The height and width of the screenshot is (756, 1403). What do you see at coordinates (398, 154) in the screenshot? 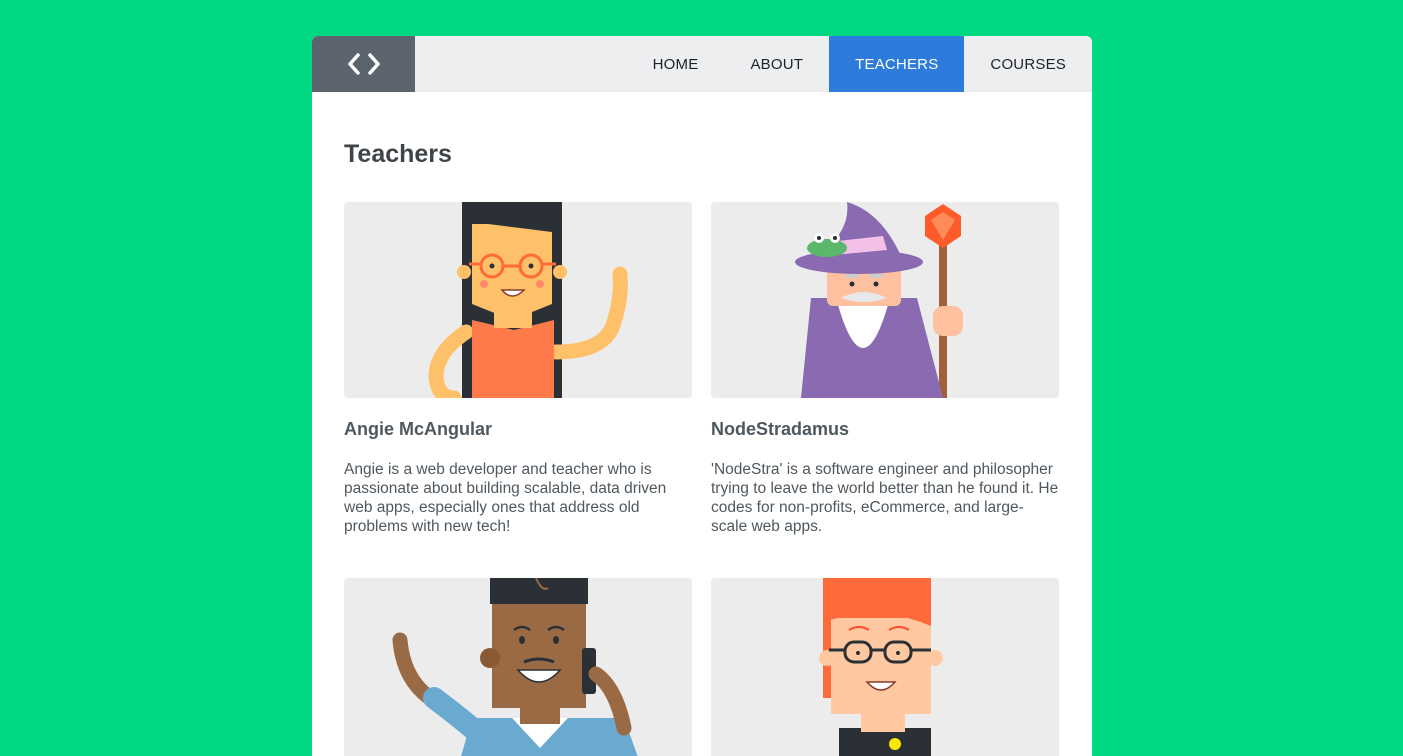
I see `page-title: Teachers` at bounding box center [398, 154].